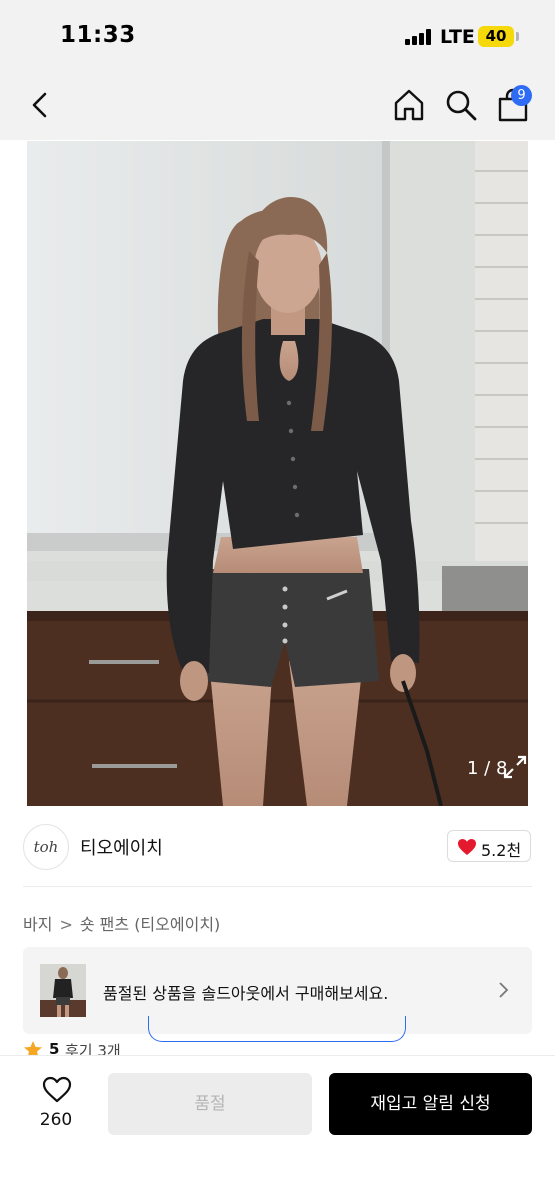 This screenshot has height=1200, width=555. What do you see at coordinates (430, 1104) in the screenshot?
I see `restock-alert-button: 재입고 알림 신청` at bounding box center [430, 1104].